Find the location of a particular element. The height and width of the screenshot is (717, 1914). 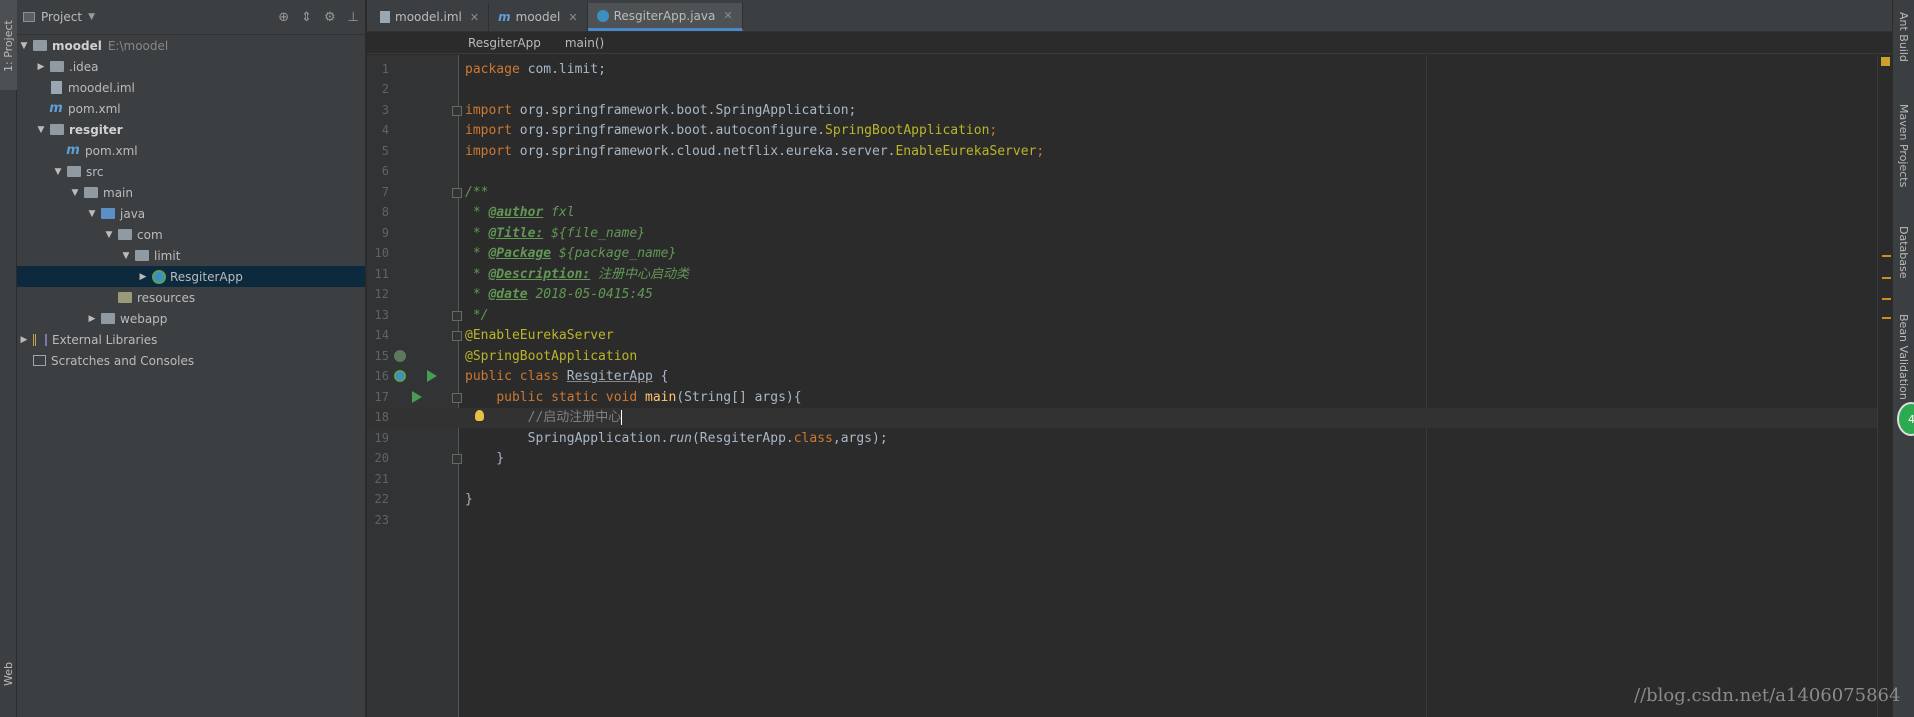

tree-item-label: .idea is located at coordinates (84, 66).